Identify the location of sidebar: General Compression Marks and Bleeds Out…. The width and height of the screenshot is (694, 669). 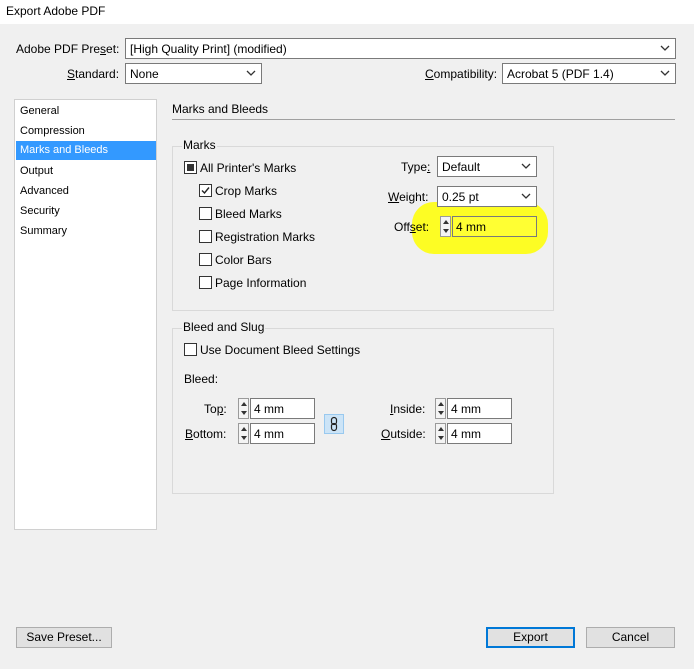
(85, 314).